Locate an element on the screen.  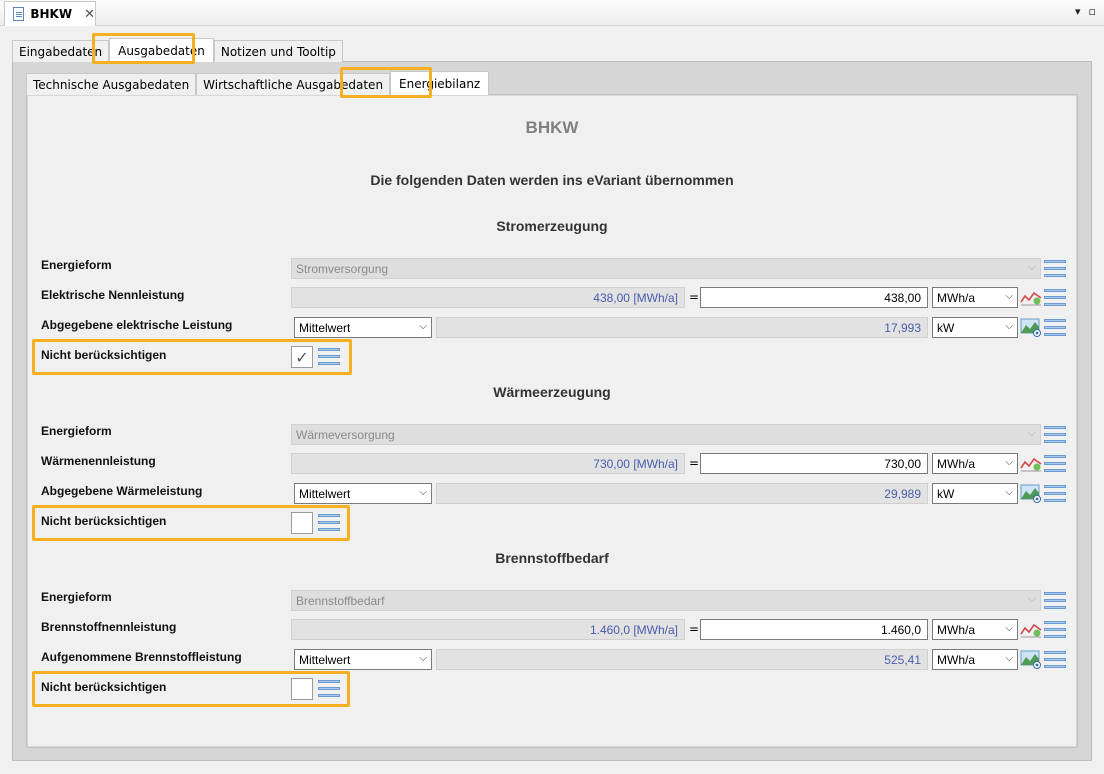
abgegebene-leistung-label: Abgegebene Wärmeleistung is located at coordinates (122, 491).